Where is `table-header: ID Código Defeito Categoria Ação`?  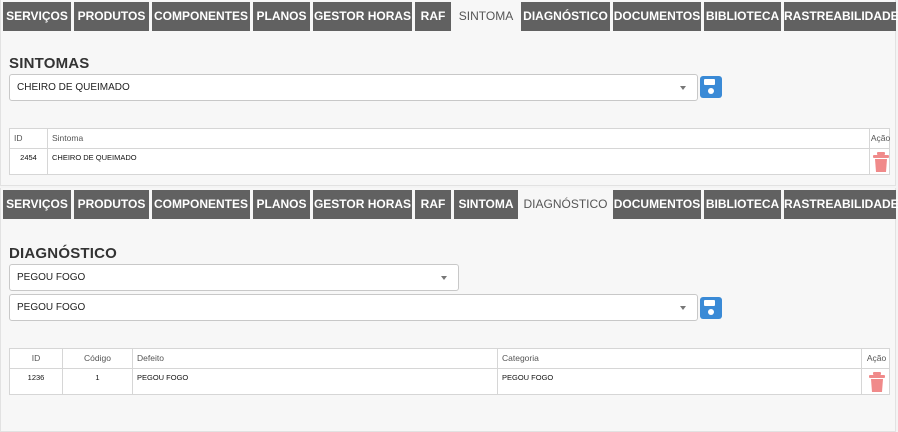 table-header: ID Código Defeito Categoria Ação is located at coordinates (449, 359).